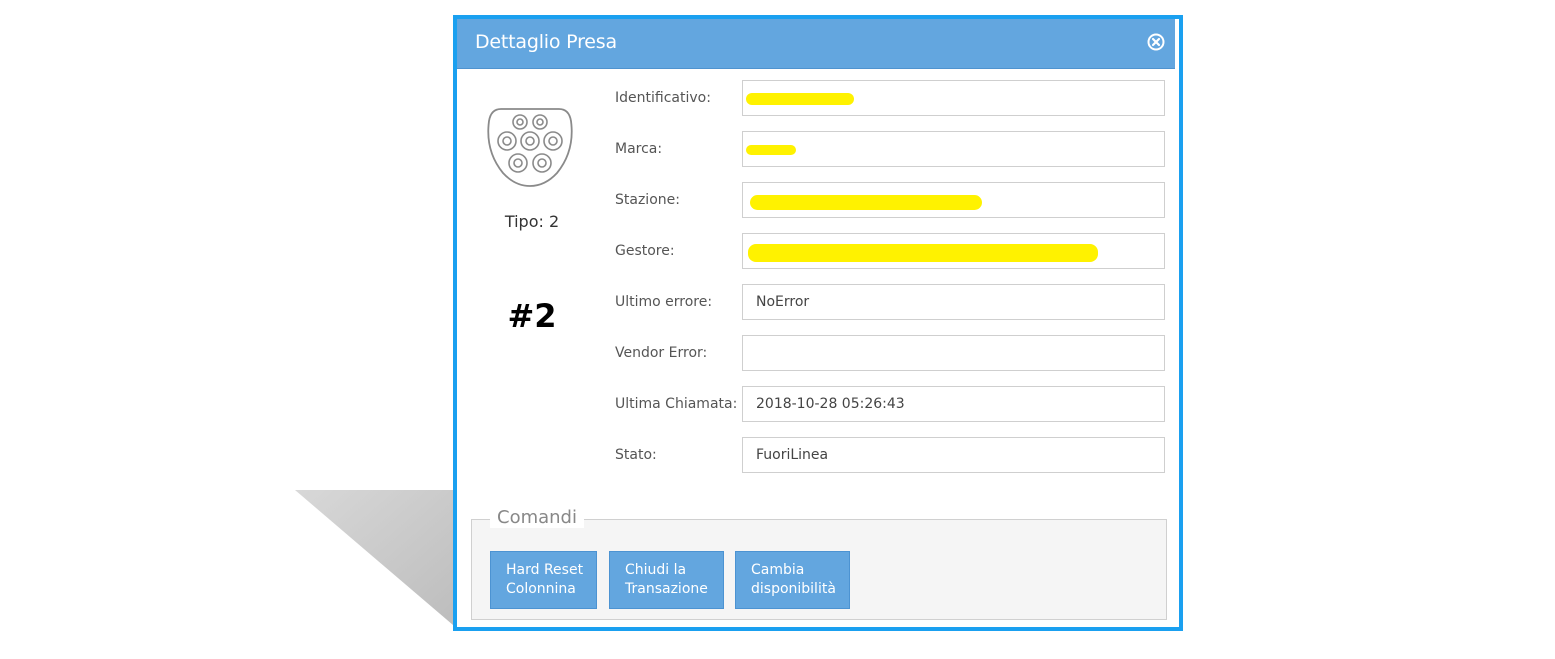 This screenshot has width=1555, height=659. Describe the element at coordinates (639, 149) in the screenshot. I see `marca-label: Marca:` at that location.